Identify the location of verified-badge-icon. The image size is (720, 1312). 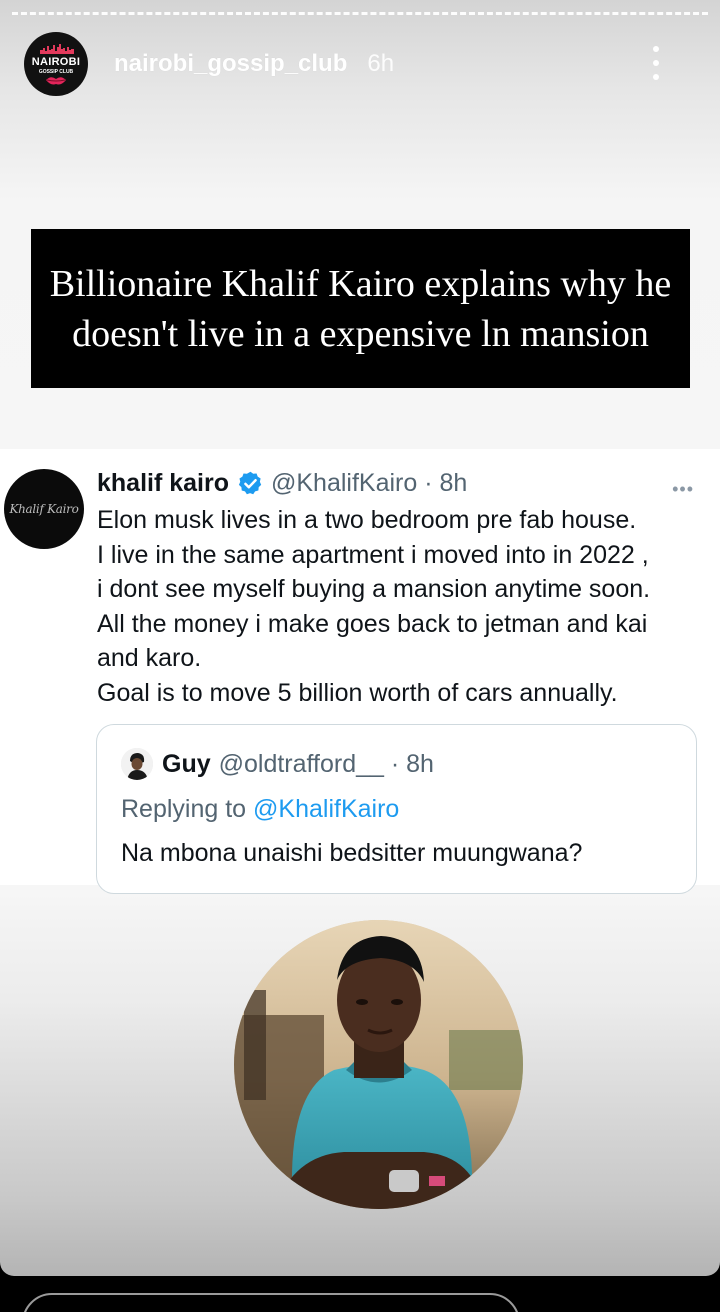
(250, 482).